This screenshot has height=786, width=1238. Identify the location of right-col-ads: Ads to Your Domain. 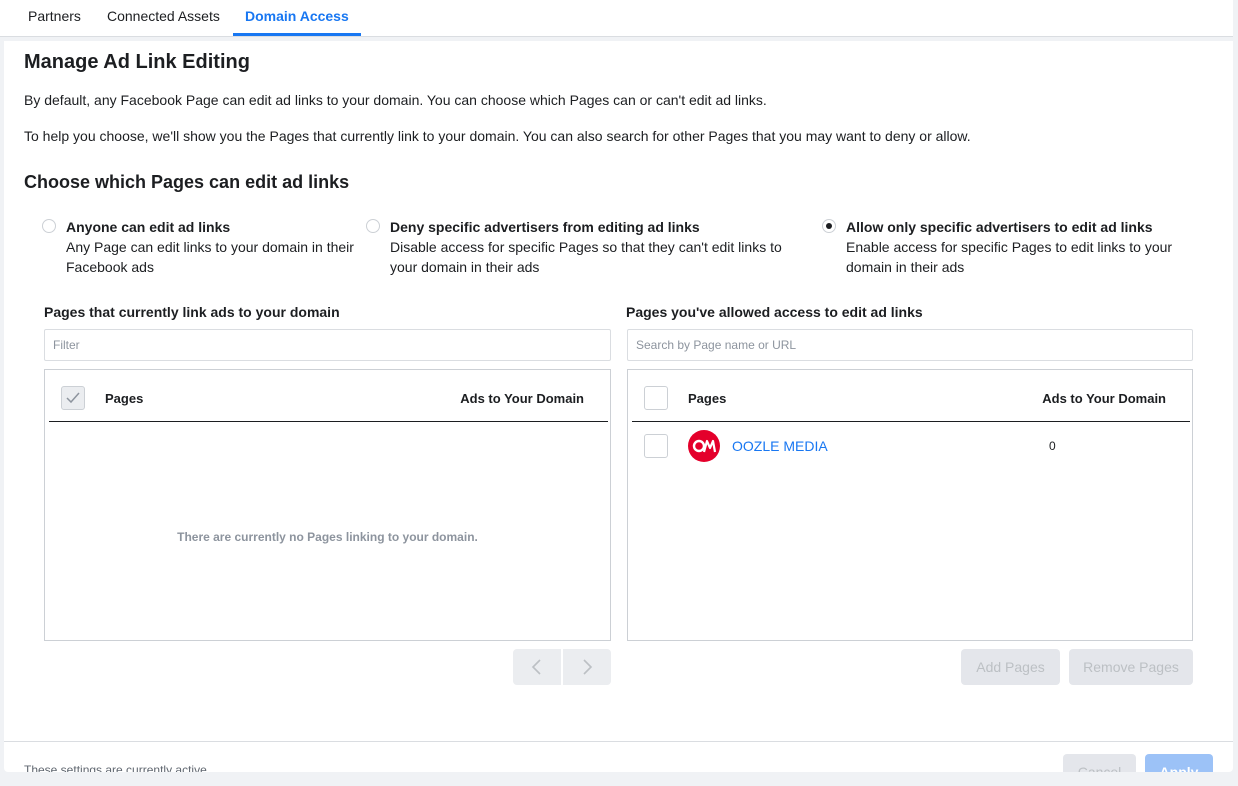
(1104, 398).